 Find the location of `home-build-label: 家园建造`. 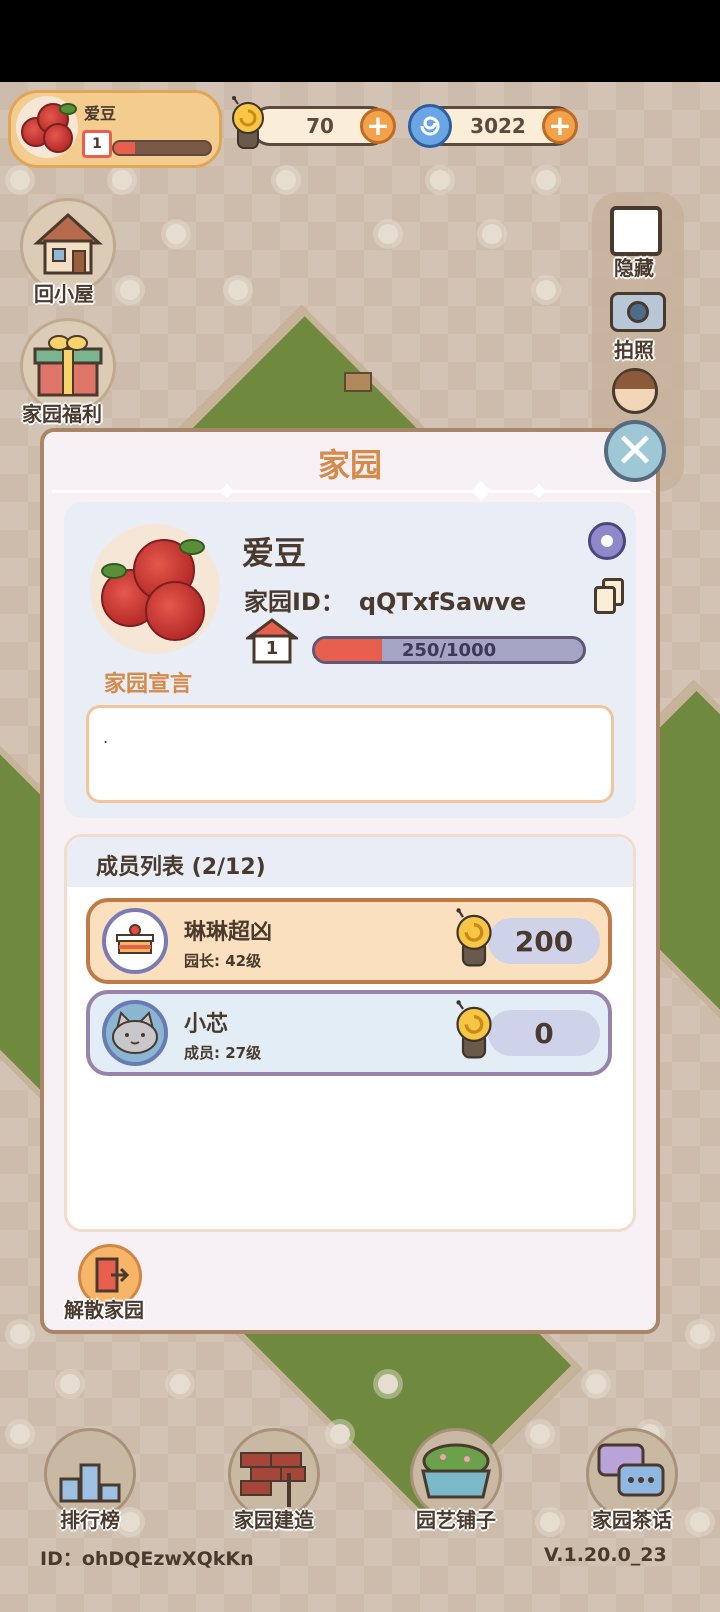

home-build-label: 家园建造 is located at coordinates (274, 1520).